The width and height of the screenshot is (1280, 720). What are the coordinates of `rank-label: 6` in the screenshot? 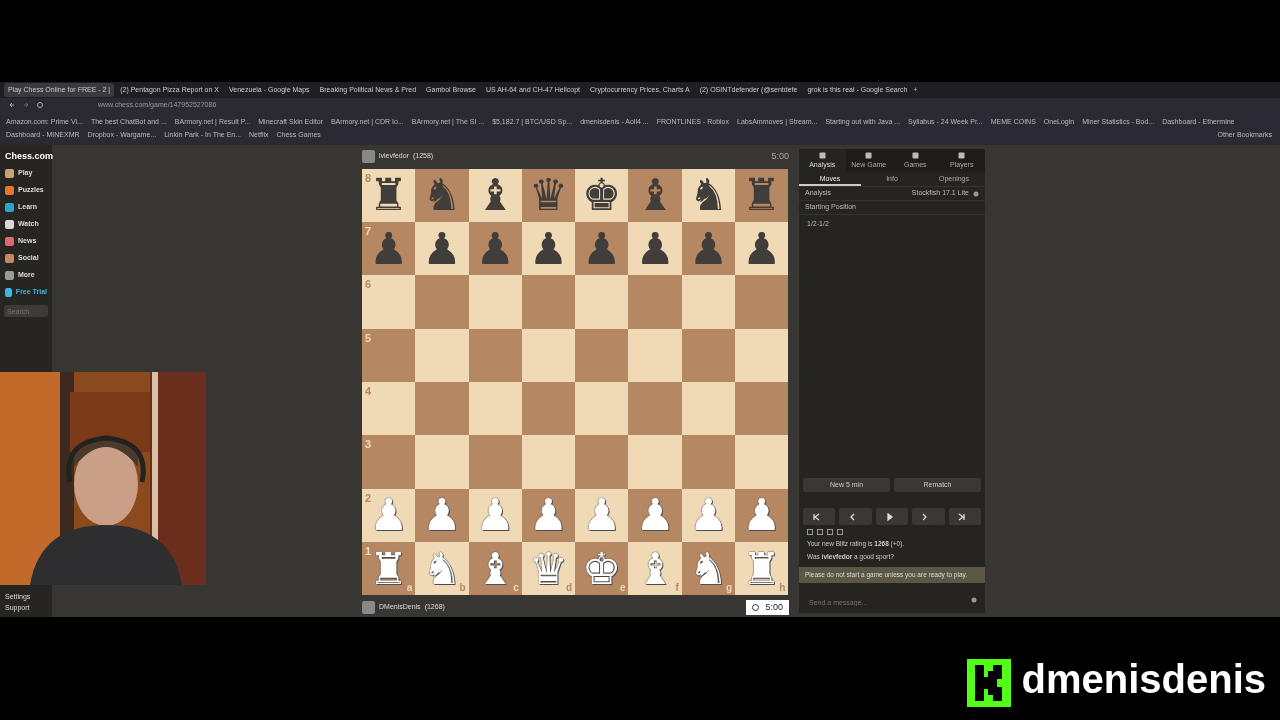 It's located at (368, 285).